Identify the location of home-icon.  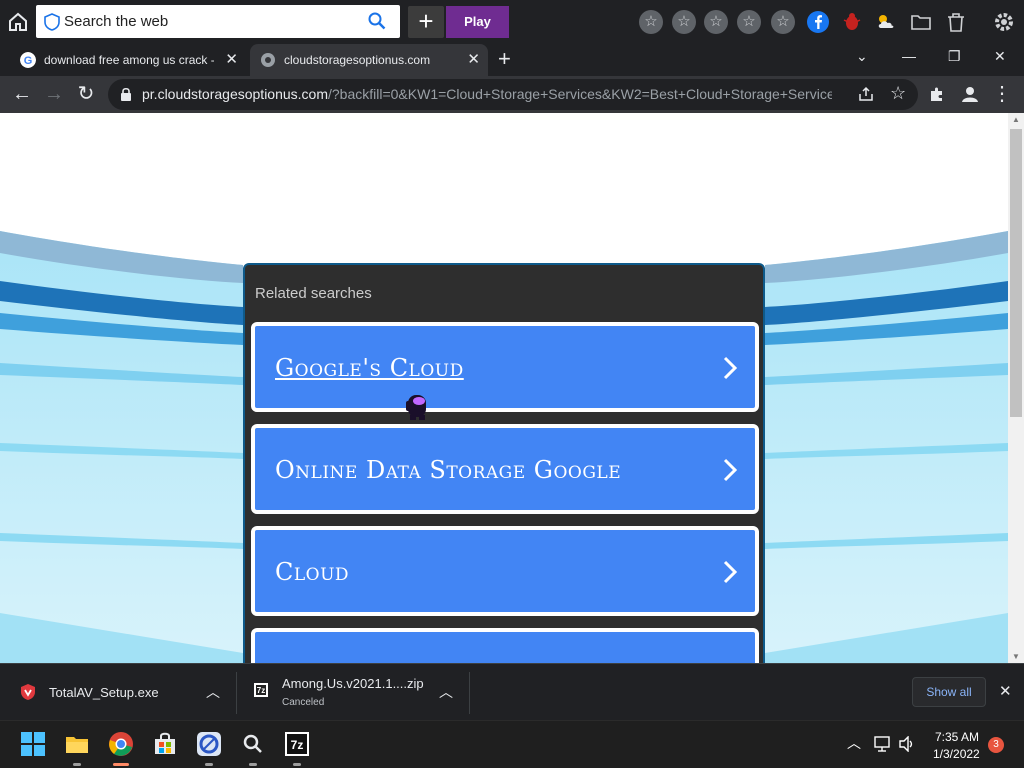
(18, 22).